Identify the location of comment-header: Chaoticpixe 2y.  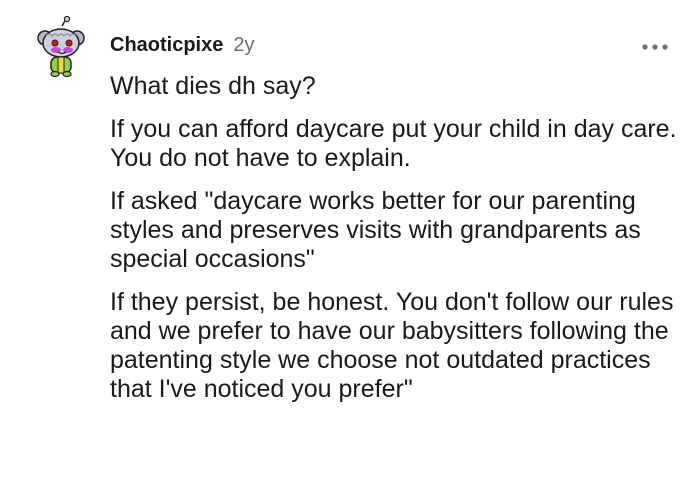
(182, 48).